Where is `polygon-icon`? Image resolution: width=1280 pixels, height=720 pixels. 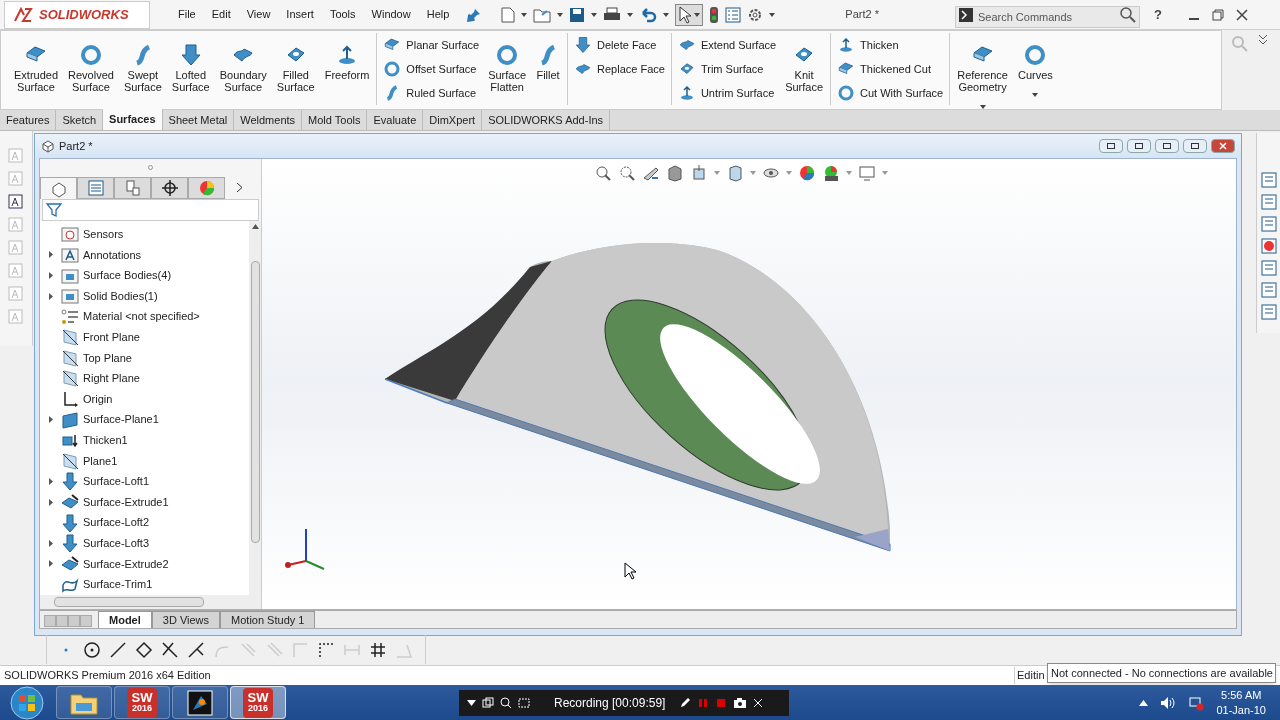
polygon-icon is located at coordinates (144, 649).